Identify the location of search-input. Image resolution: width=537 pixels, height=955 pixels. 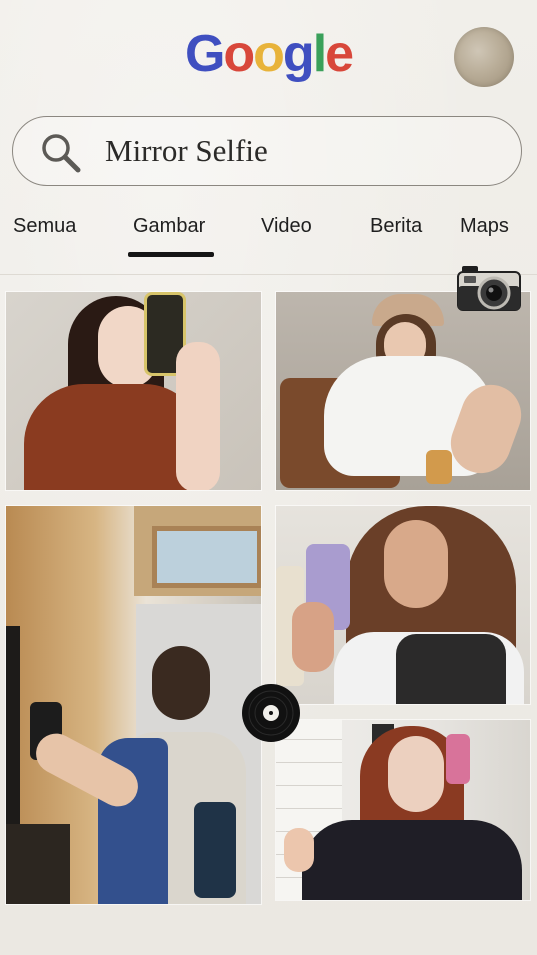
(295, 151).